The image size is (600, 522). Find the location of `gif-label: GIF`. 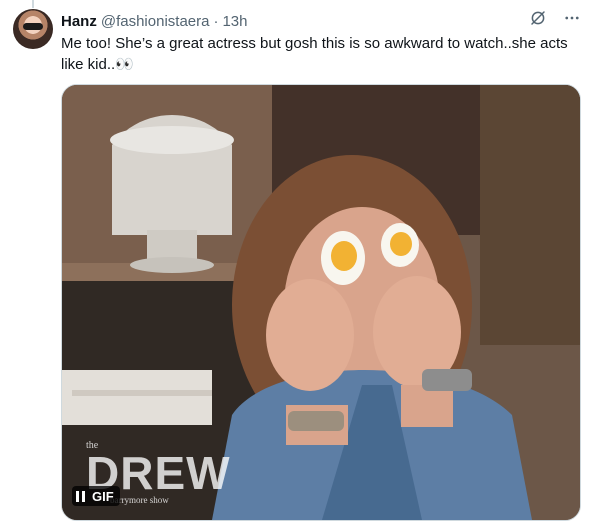

gif-label: GIF is located at coordinates (103, 496).